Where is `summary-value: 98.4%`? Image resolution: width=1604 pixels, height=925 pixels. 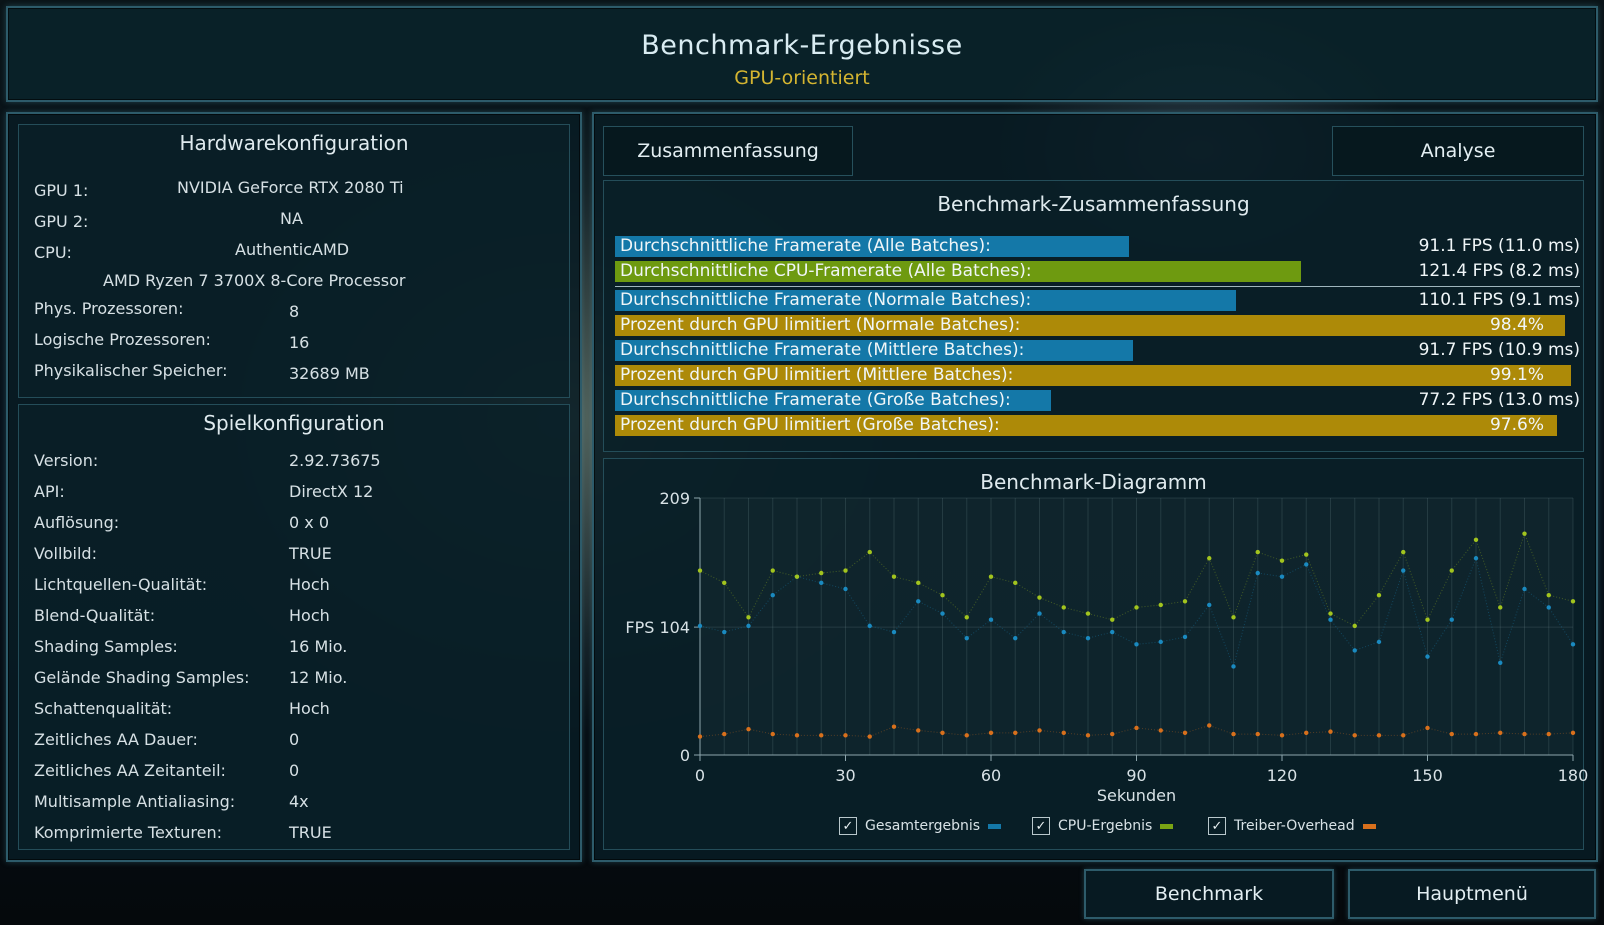
summary-value: 98.4% is located at coordinates (1516, 325).